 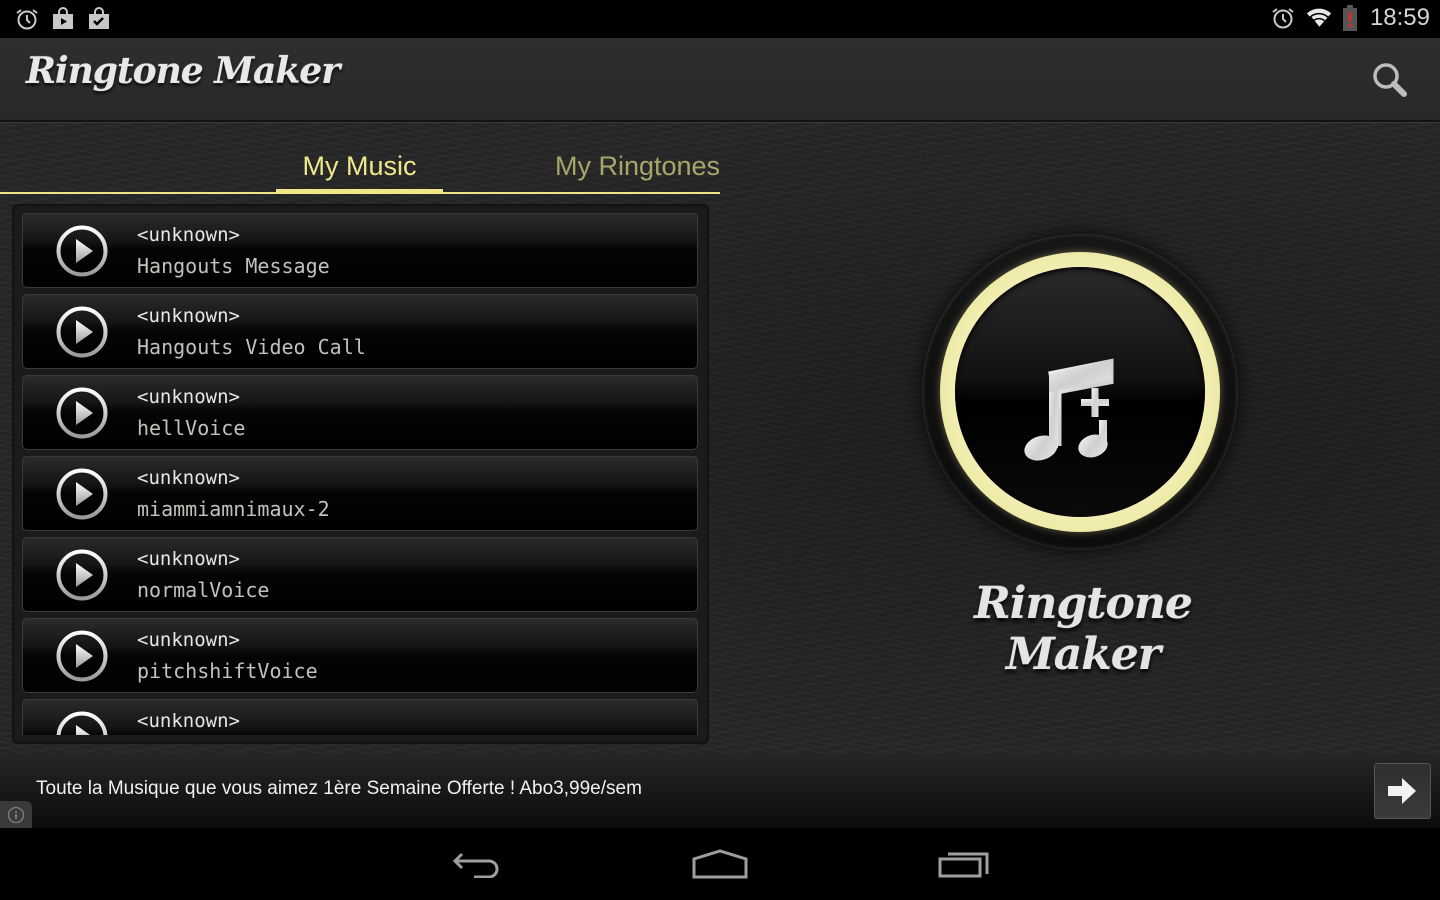 What do you see at coordinates (1069, 409) in the screenshot?
I see `add-music-icon` at bounding box center [1069, 409].